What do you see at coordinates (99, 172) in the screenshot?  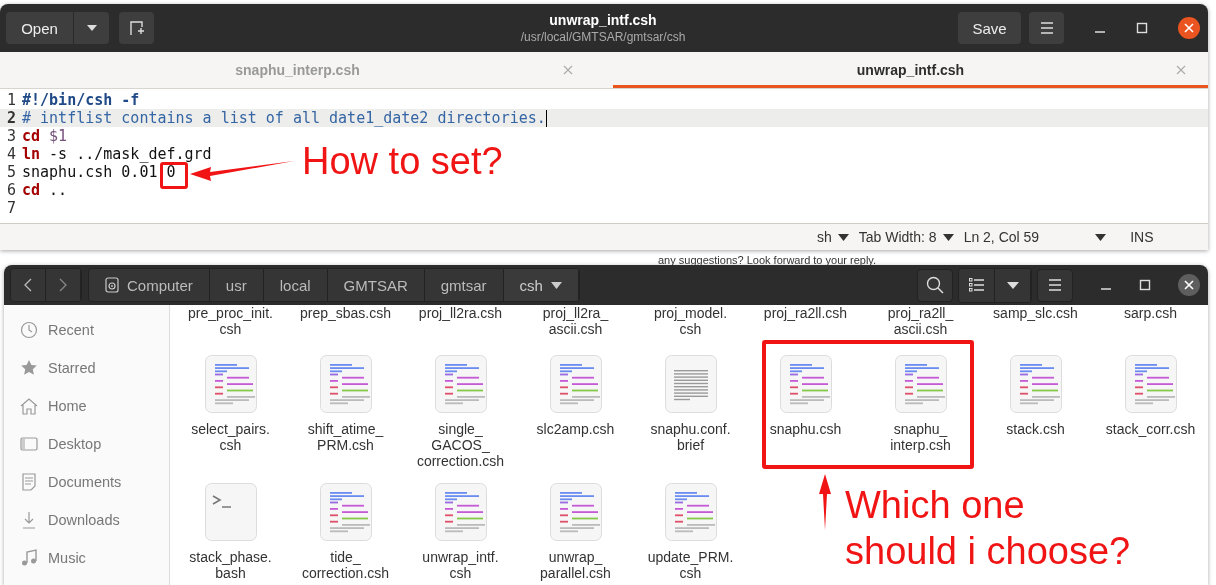 I see `code-line: snaphu.csh 0.01 0` at bounding box center [99, 172].